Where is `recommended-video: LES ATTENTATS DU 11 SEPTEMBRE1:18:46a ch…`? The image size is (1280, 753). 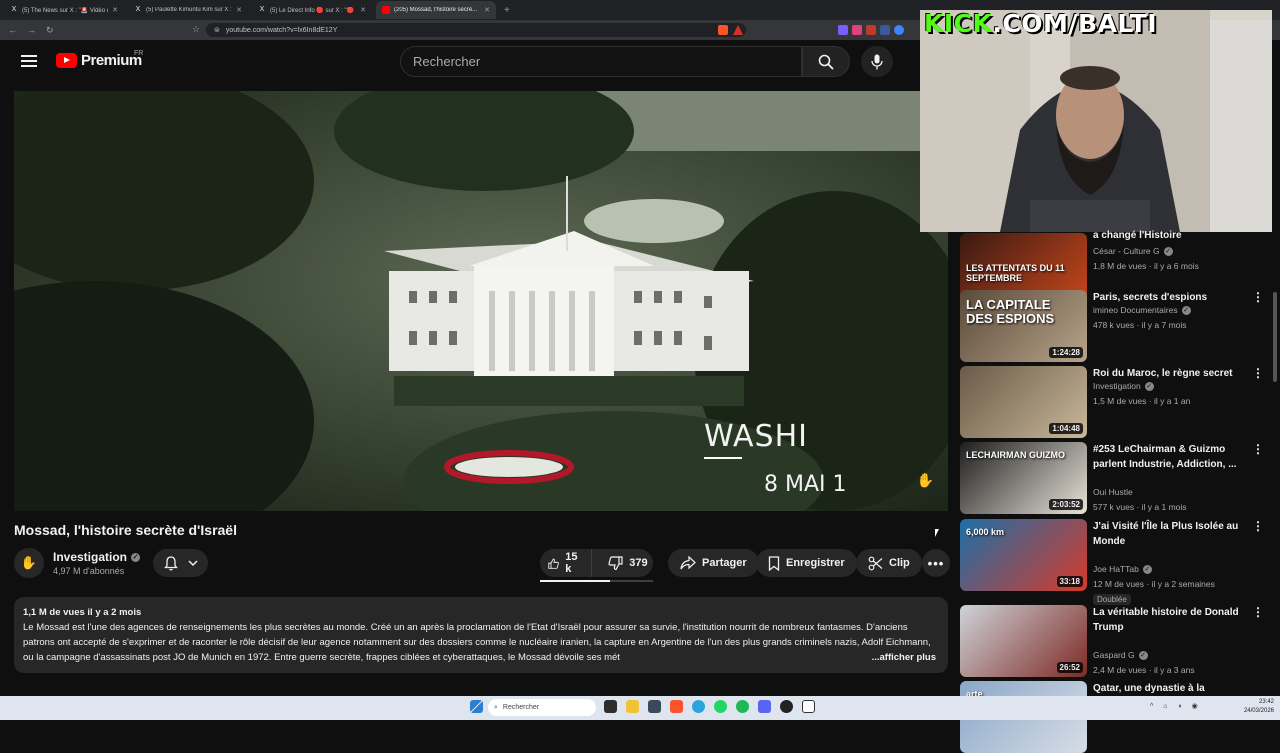 recommended-video: LES ATTENTATS DU 11 SEPTEMBRE1:18:46a ch… is located at coordinates (1112, 259).